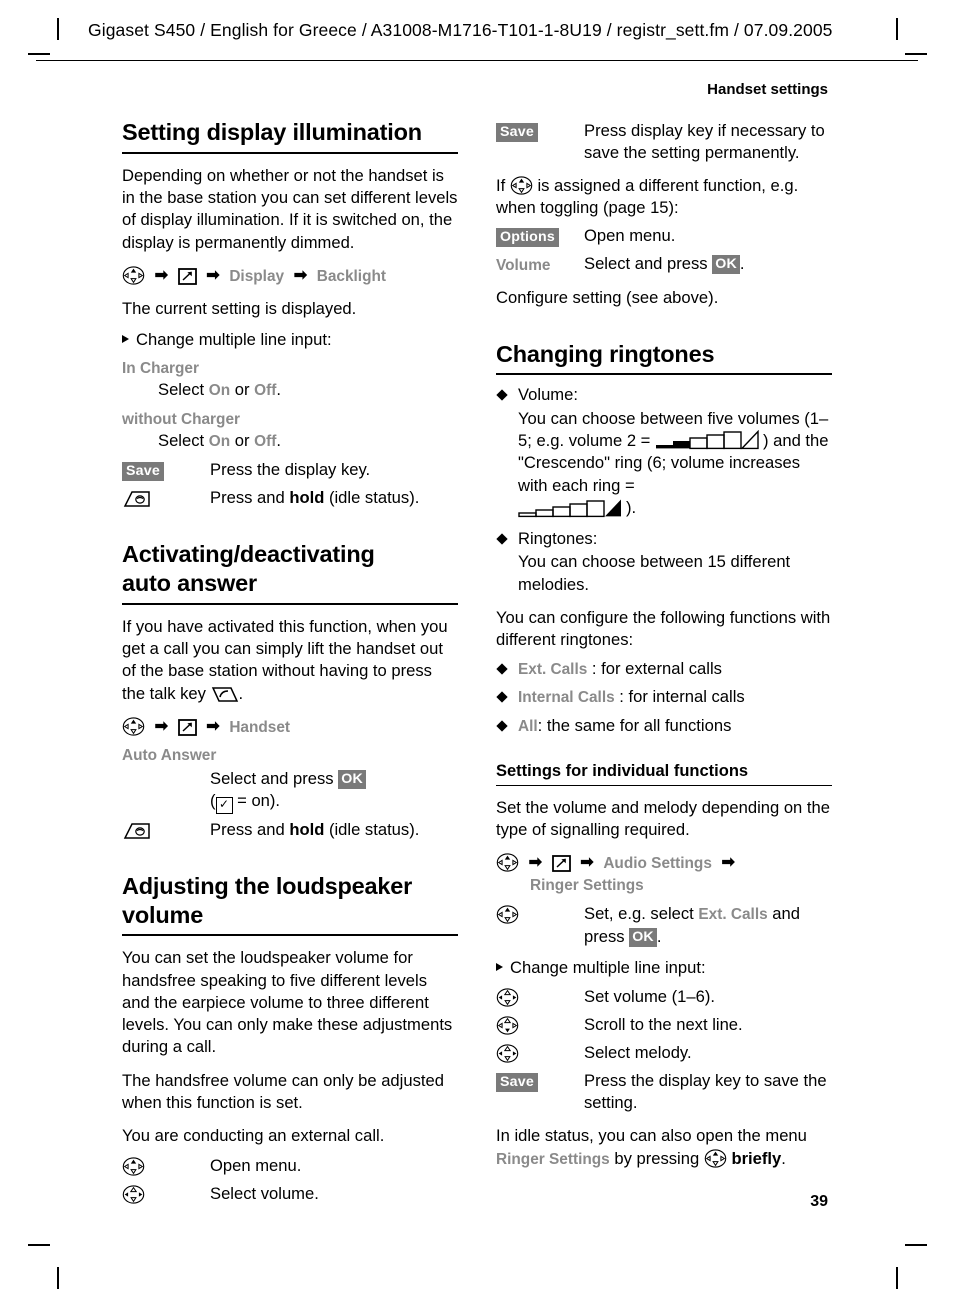 This screenshot has width=954, height=1307. I want to click on bullet-title: Ringtones:, so click(558, 539).